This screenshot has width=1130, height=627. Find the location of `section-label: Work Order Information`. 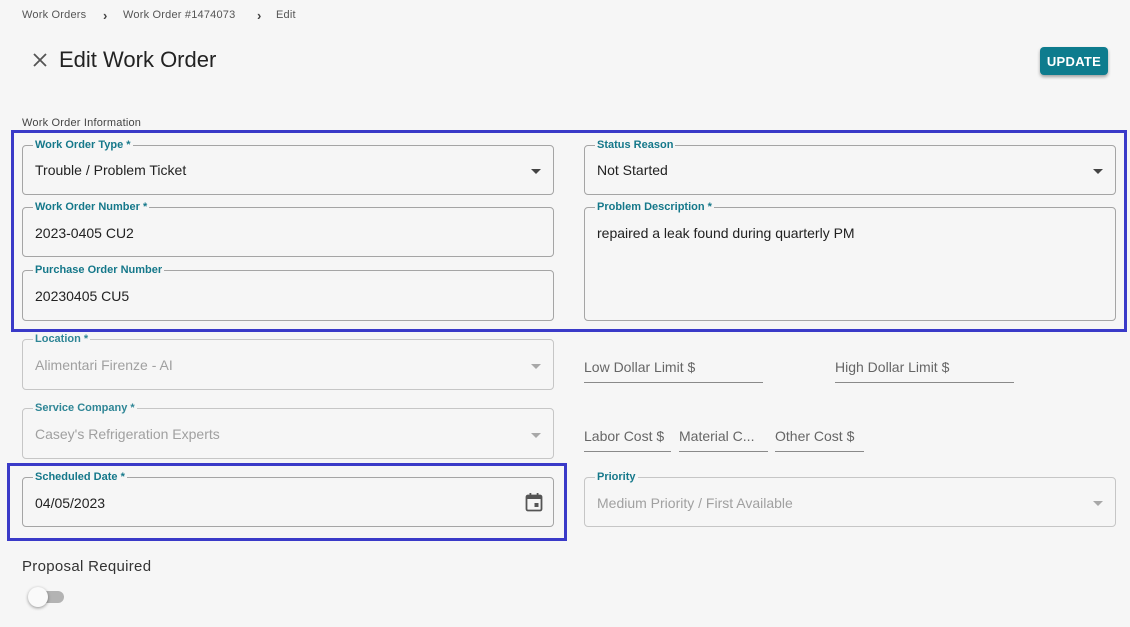

section-label: Work Order Information is located at coordinates (82, 123).